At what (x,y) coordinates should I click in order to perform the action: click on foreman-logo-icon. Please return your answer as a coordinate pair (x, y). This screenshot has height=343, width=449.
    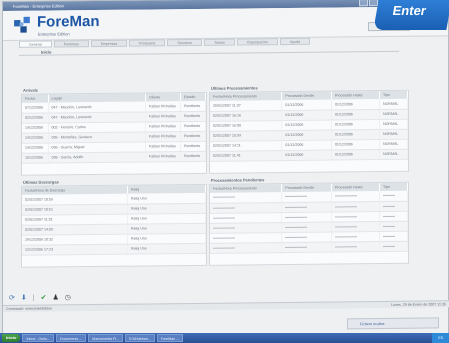
    Looking at the image, I should click on (22, 24).